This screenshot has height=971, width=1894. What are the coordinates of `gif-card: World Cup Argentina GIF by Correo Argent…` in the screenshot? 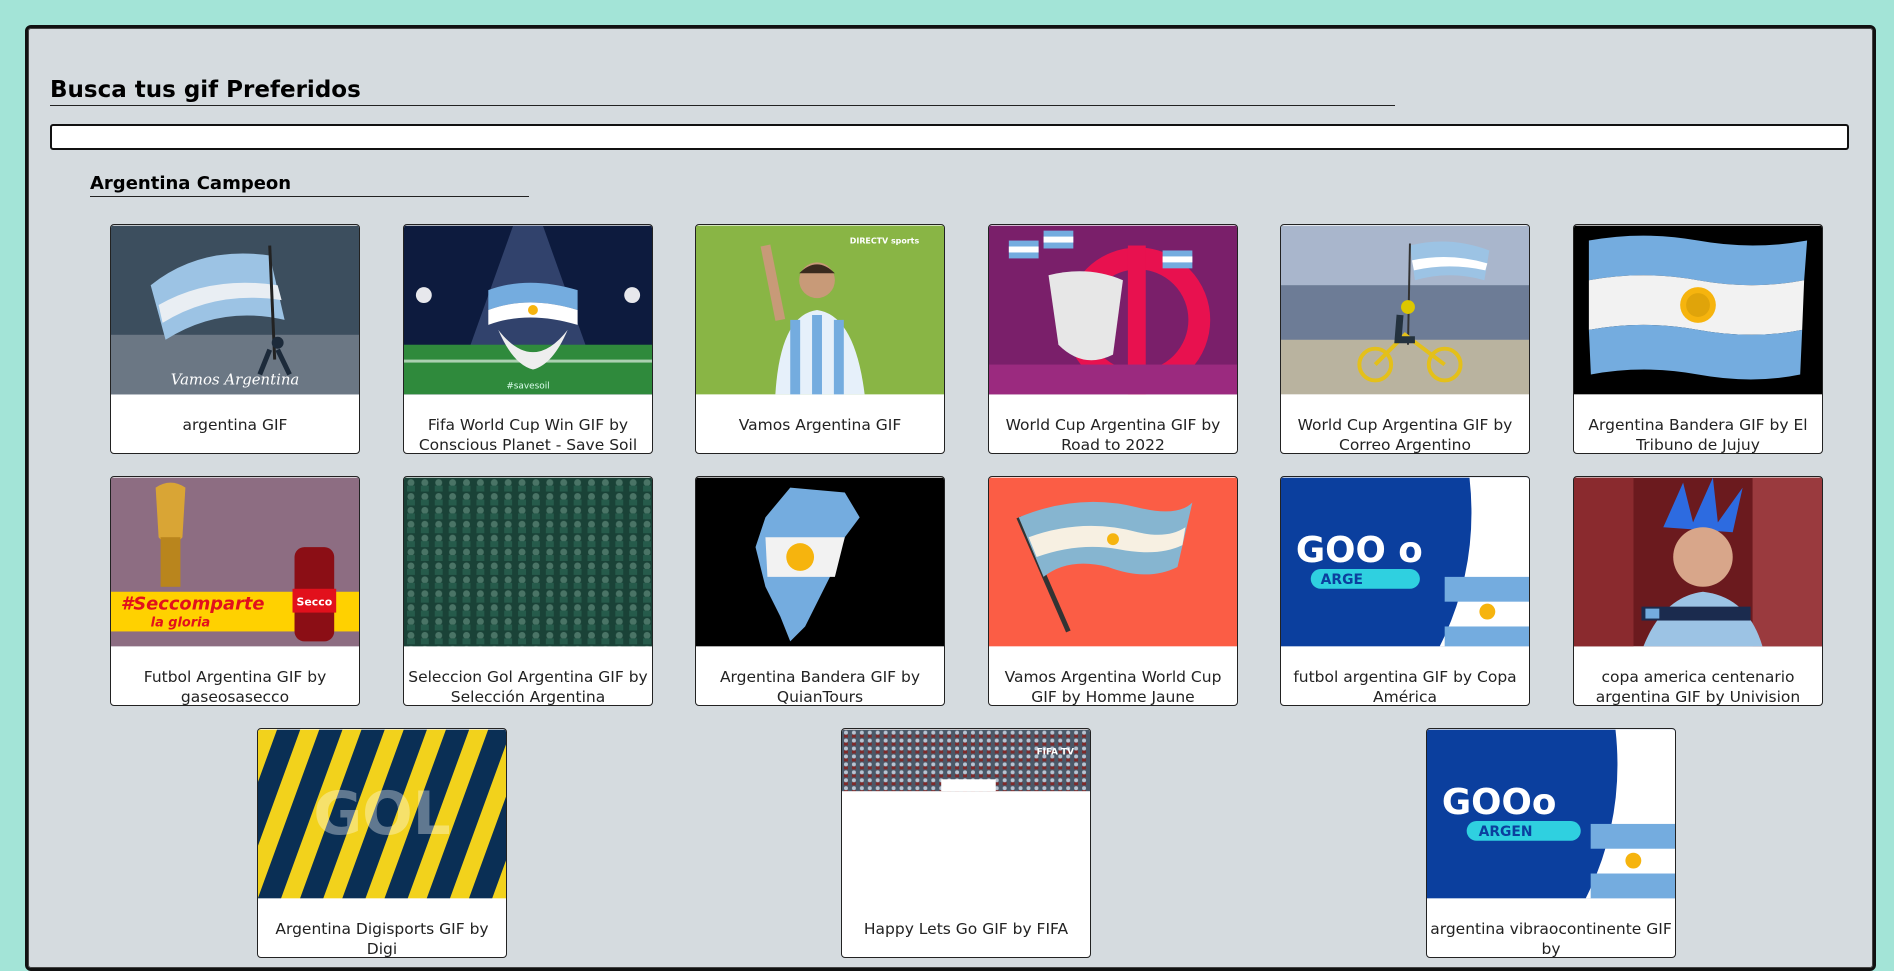 It's located at (1405, 339).